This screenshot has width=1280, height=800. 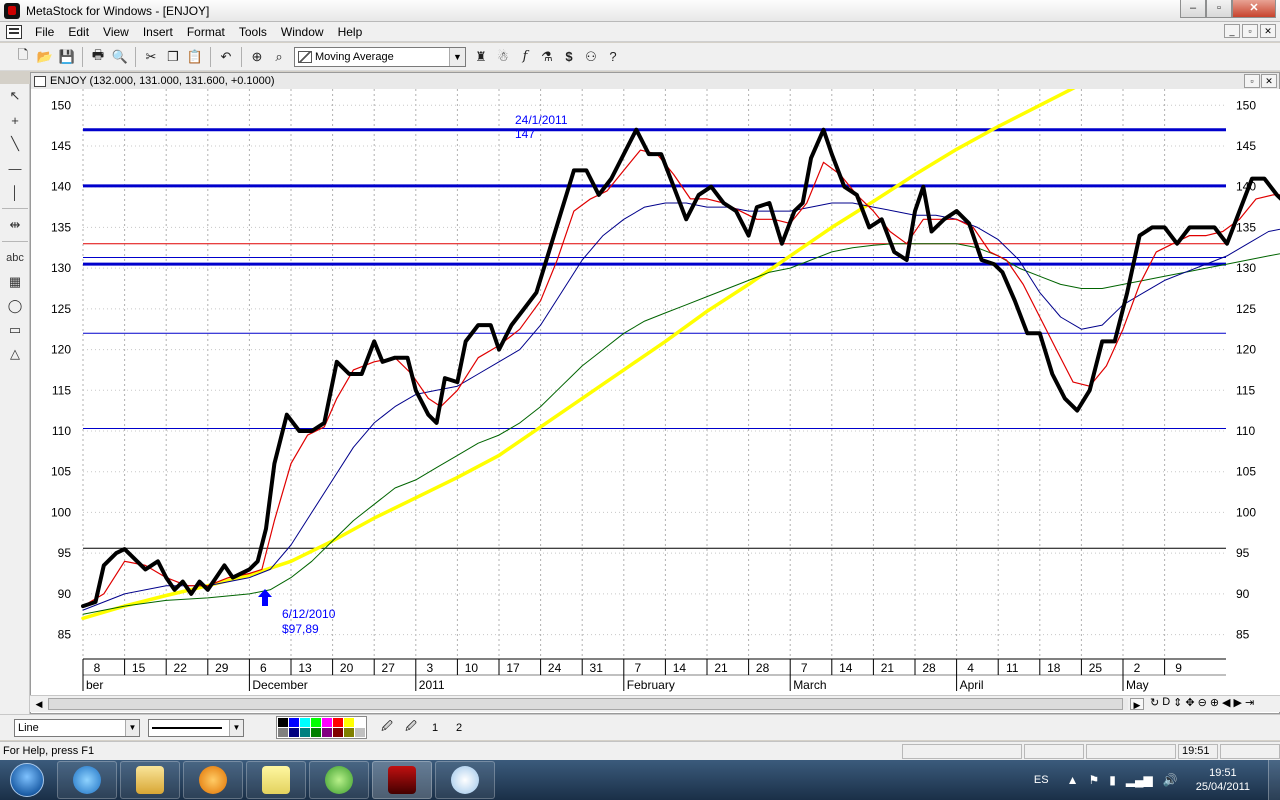 What do you see at coordinates (45, 57) in the screenshot?
I see `open-icon: 📂` at bounding box center [45, 57].